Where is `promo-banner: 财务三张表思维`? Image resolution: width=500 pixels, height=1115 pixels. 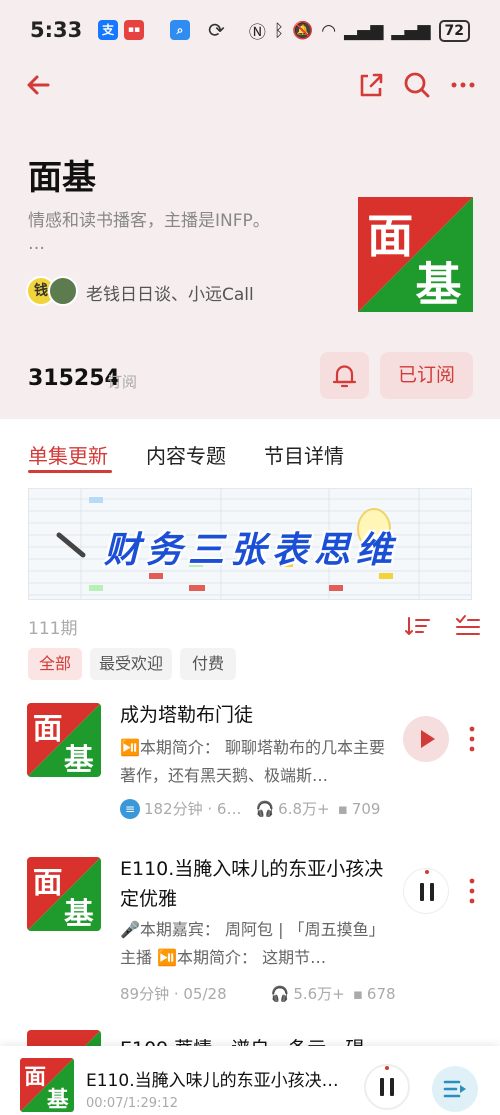 promo-banner: 财务三张表思维 is located at coordinates (250, 544).